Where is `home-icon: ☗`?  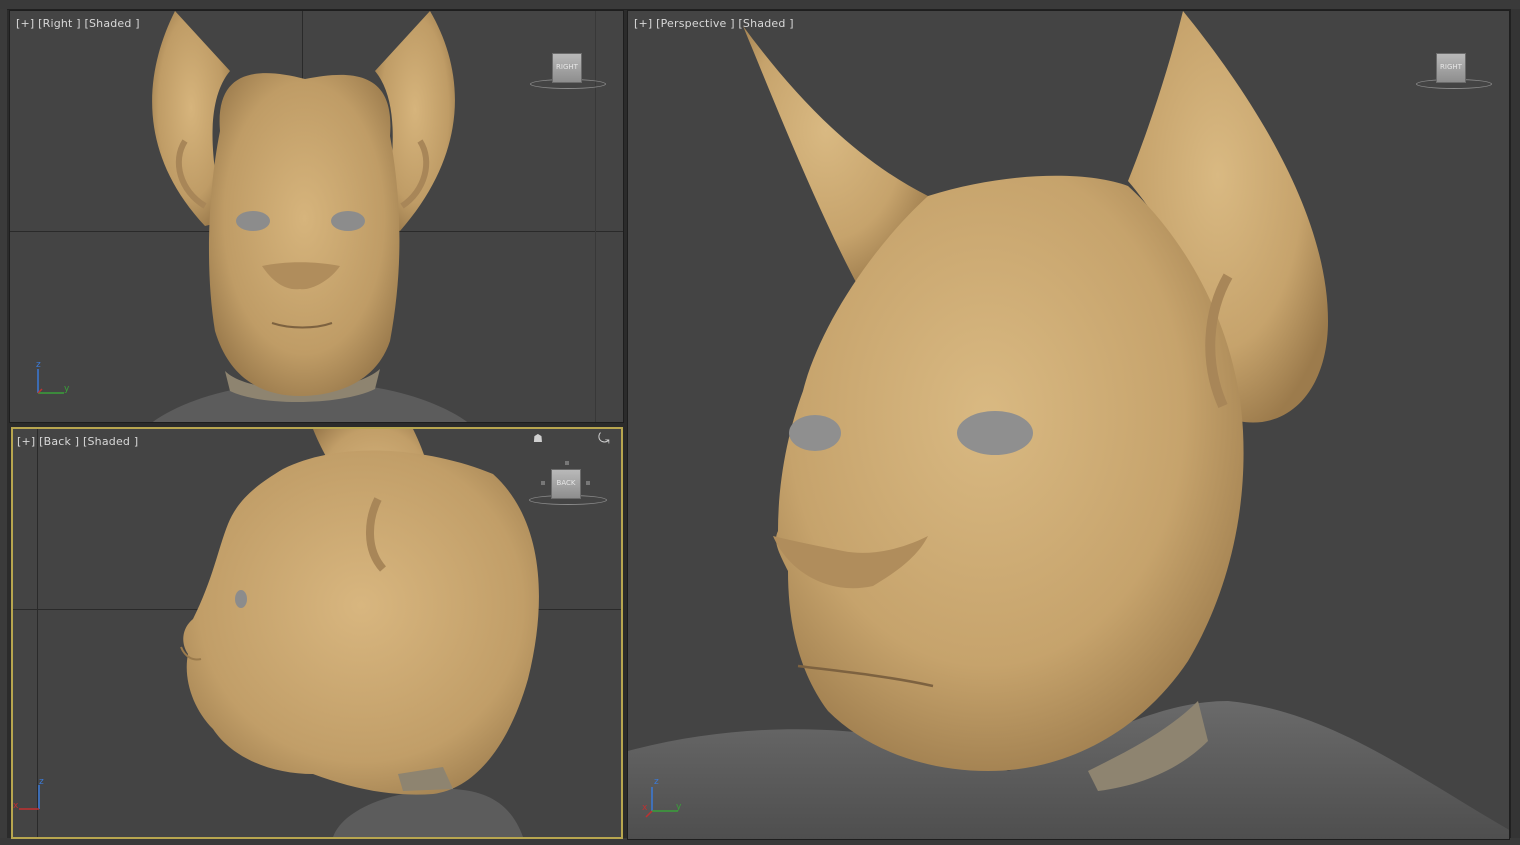
home-icon: ☗ is located at coordinates (538, 438).